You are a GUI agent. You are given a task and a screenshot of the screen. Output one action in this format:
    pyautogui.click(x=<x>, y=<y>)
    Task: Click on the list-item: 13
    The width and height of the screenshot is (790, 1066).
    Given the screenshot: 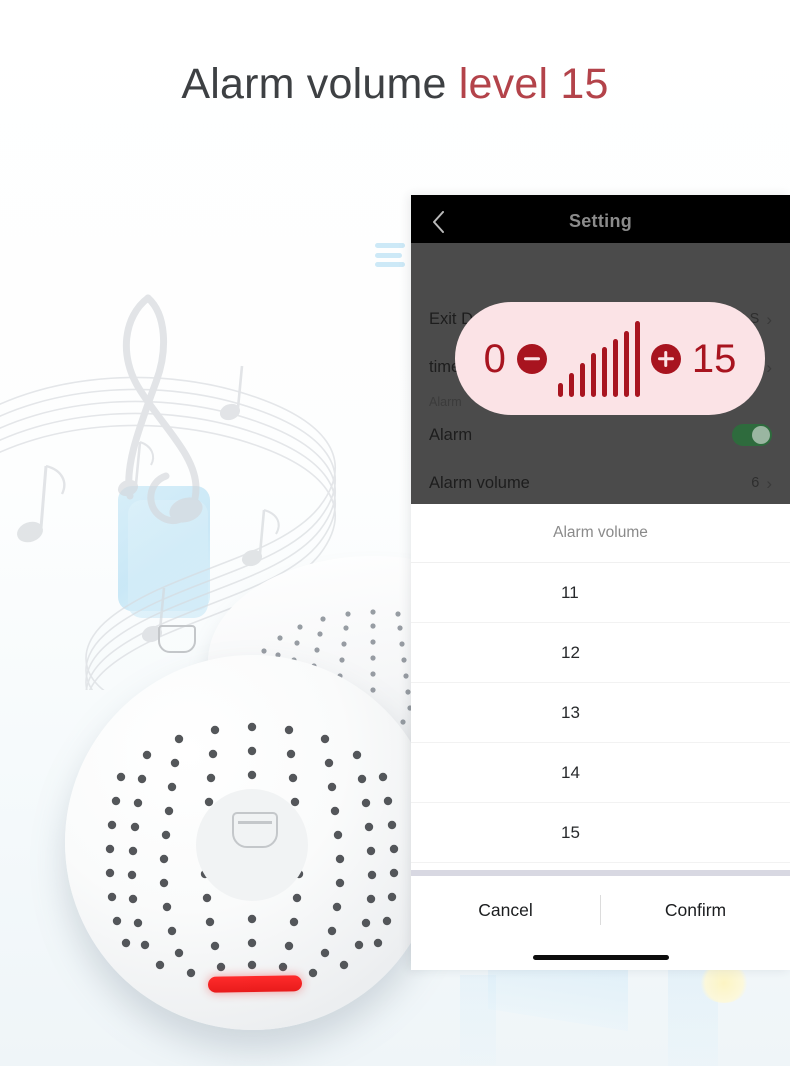 What is the action you would take?
    pyautogui.click(x=600, y=713)
    